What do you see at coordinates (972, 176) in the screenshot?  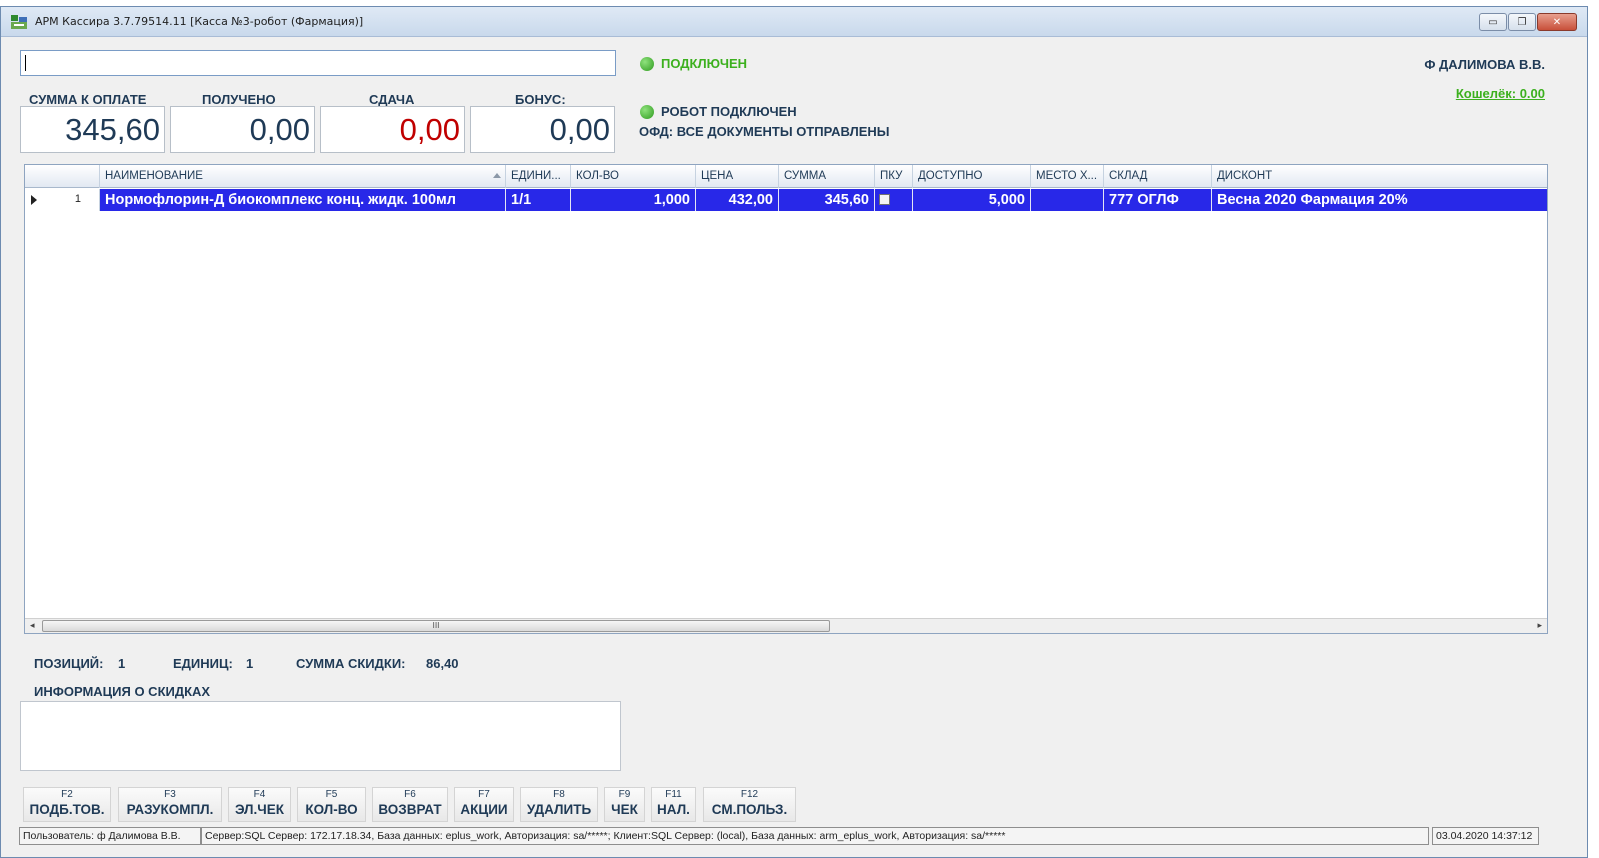 I see `col-available: ДОСТУПНО` at bounding box center [972, 176].